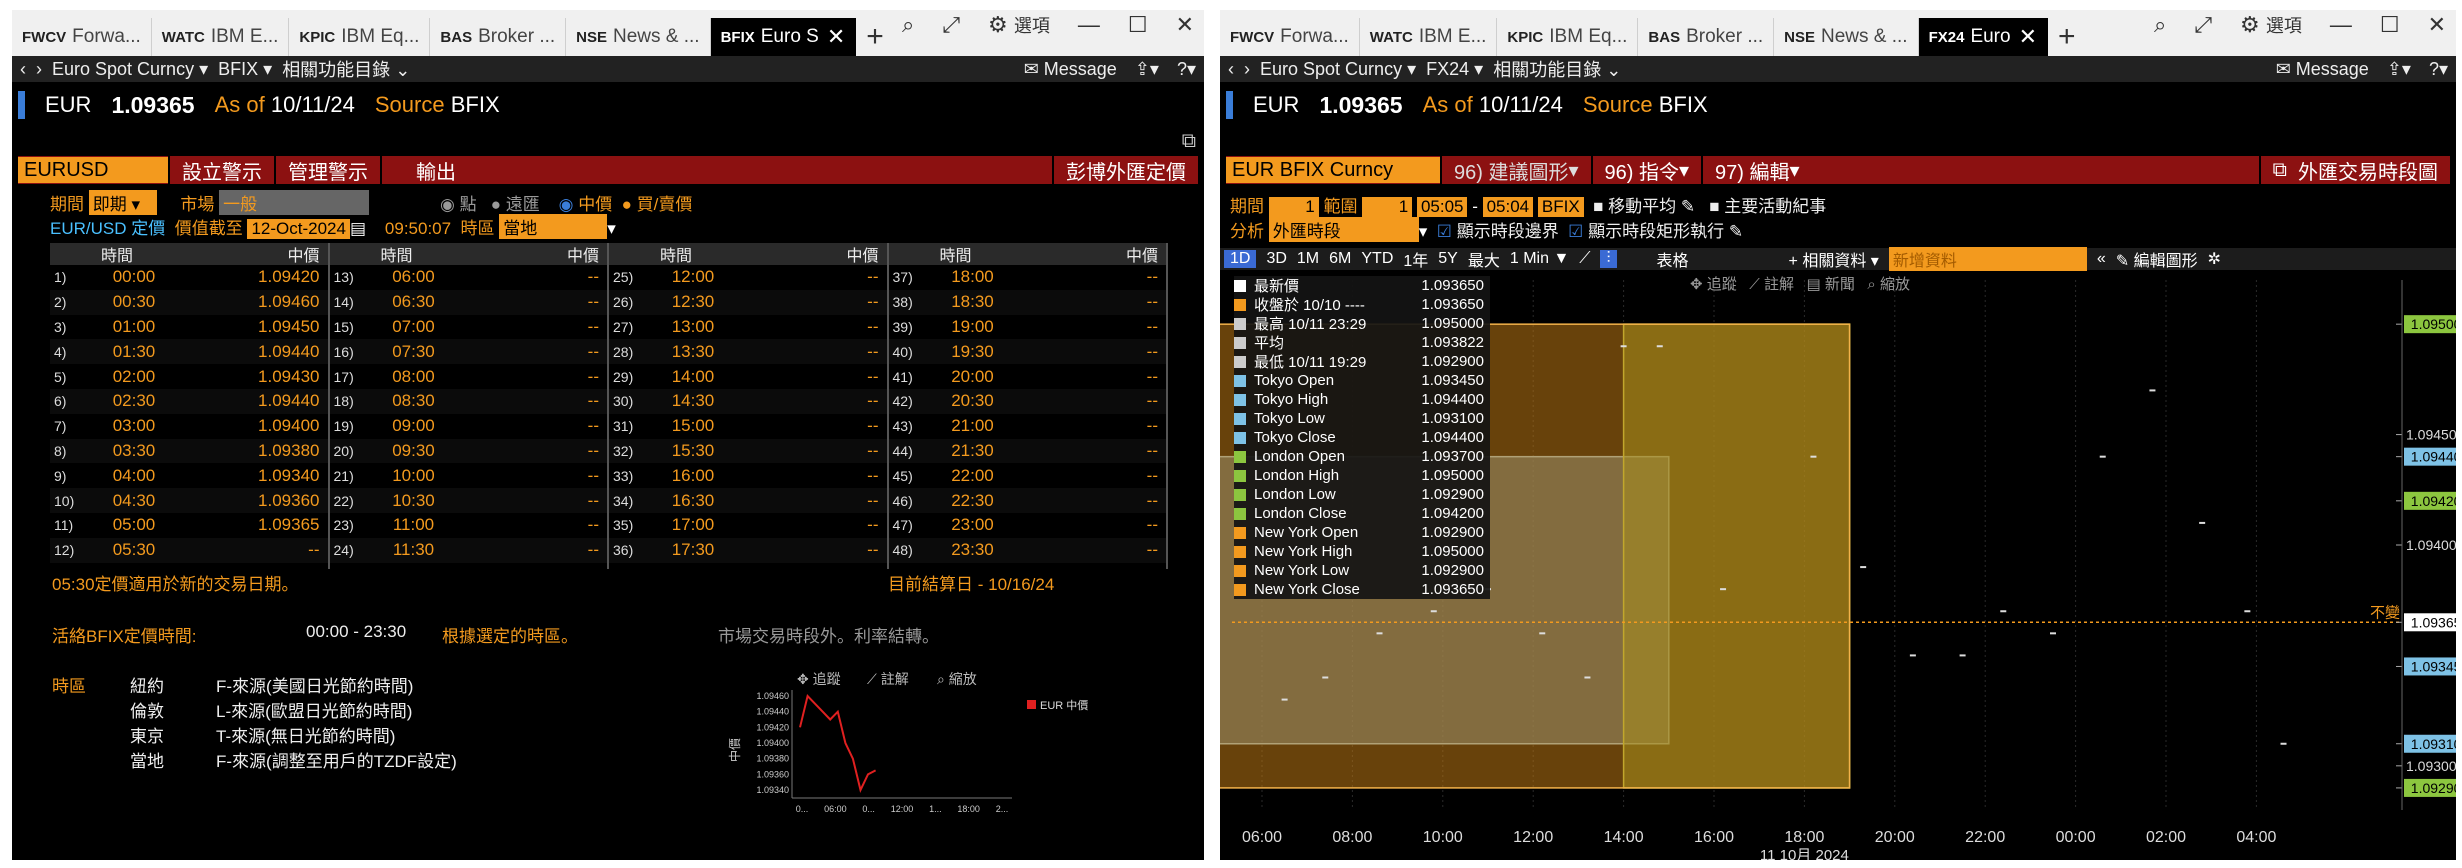 The width and height of the screenshot is (2462, 868). What do you see at coordinates (1584, 259) in the screenshot?
I see `line-chart-icon: ⟋` at bounding box center [1584, 259].